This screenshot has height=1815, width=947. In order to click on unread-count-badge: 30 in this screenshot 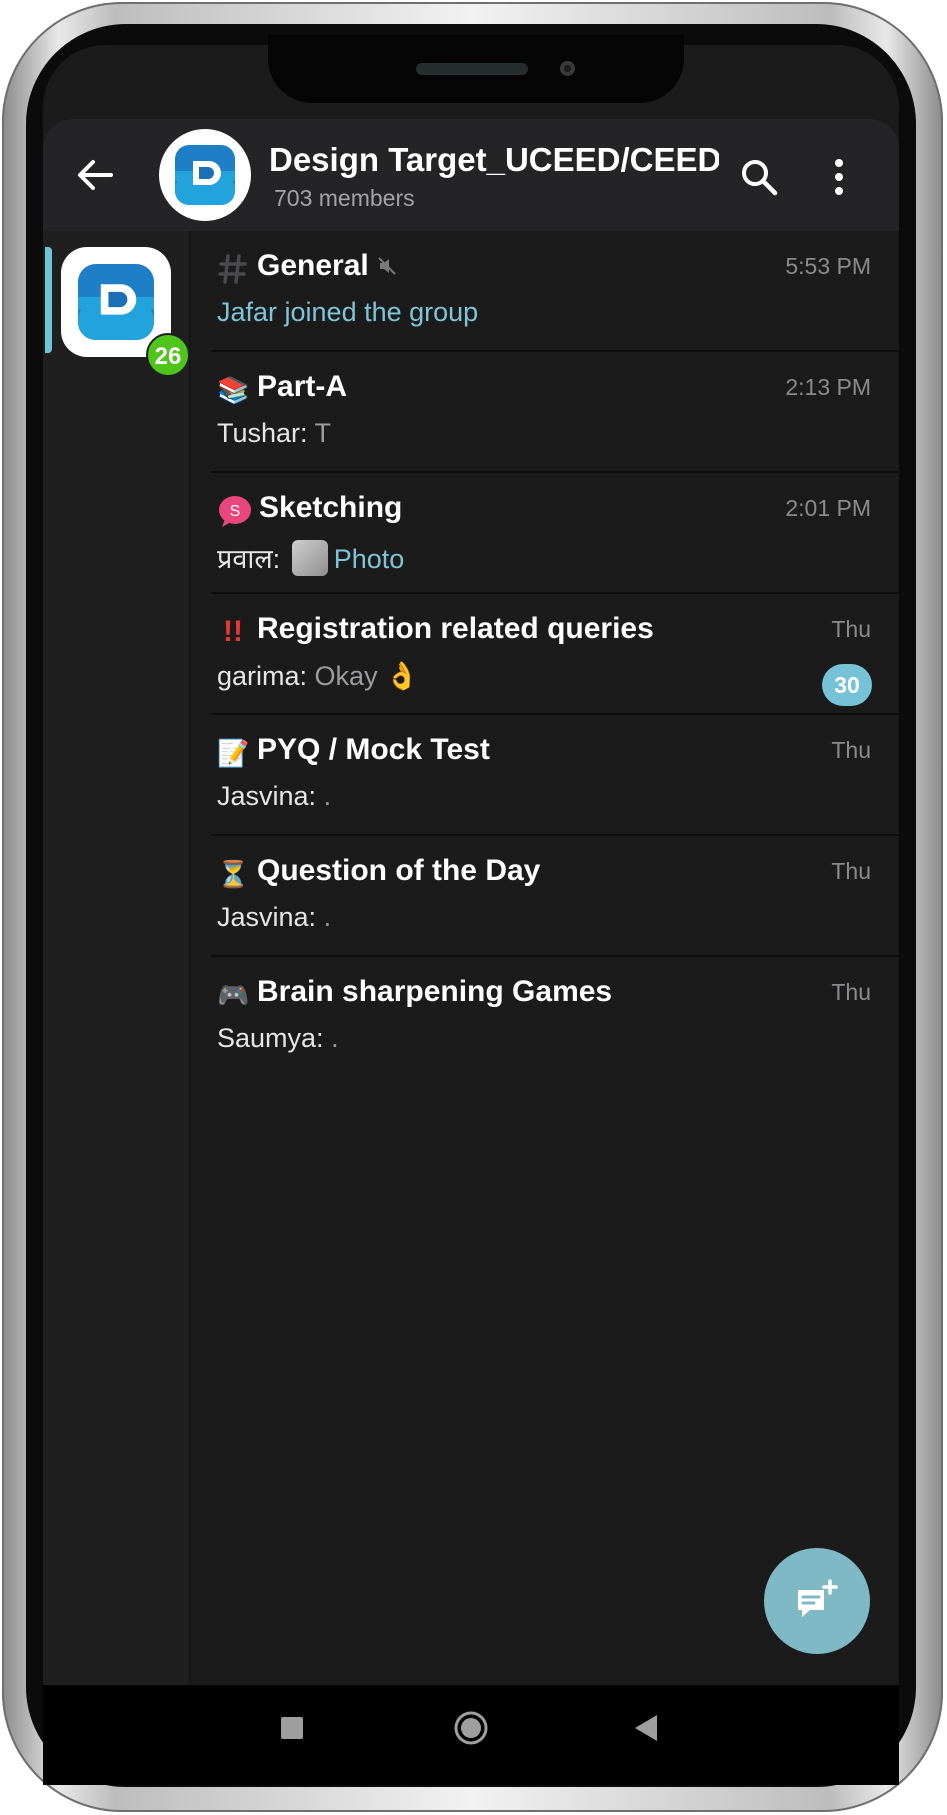, I will do `click(847, 685)`.